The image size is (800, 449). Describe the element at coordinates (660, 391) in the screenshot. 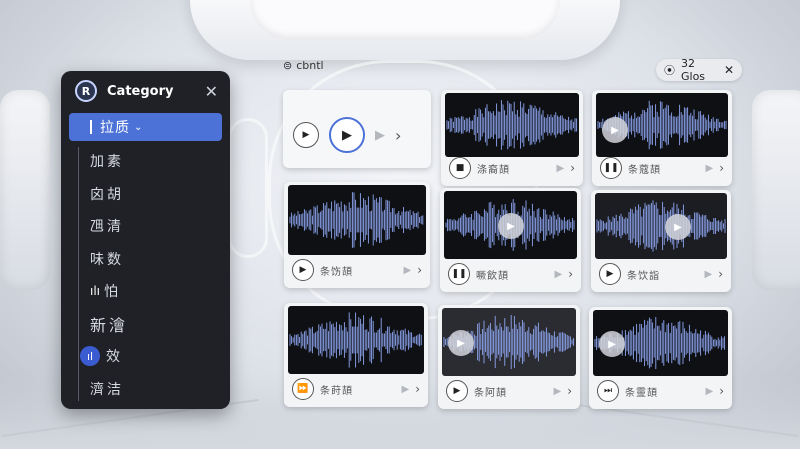

I see `card-controls: ⏭ 条靈頡 ▶ ›` at that location.